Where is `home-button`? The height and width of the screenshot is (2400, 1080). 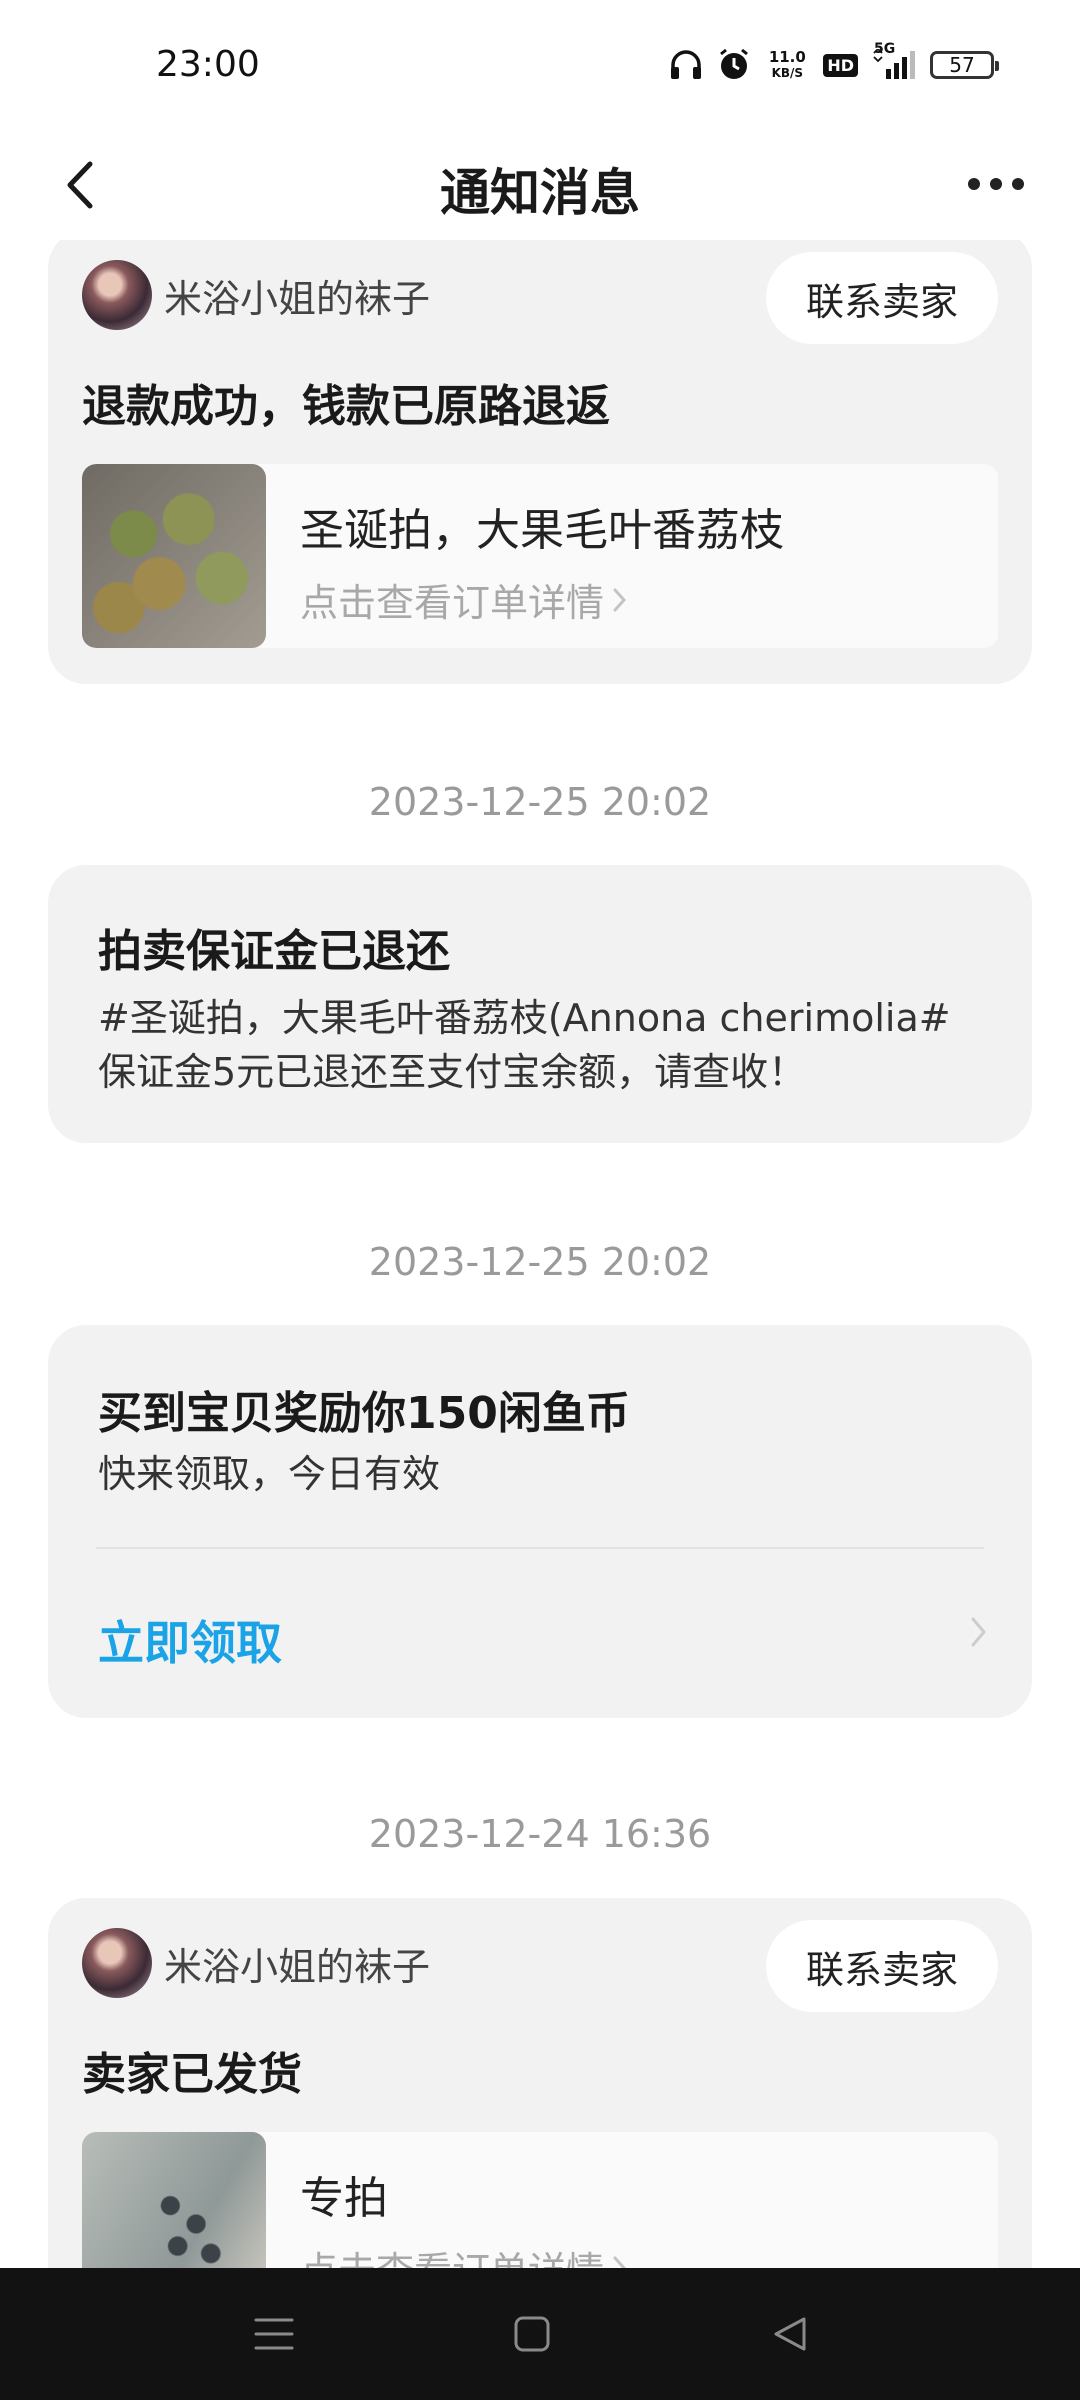 home-button is located at coordinates (532, 2334).